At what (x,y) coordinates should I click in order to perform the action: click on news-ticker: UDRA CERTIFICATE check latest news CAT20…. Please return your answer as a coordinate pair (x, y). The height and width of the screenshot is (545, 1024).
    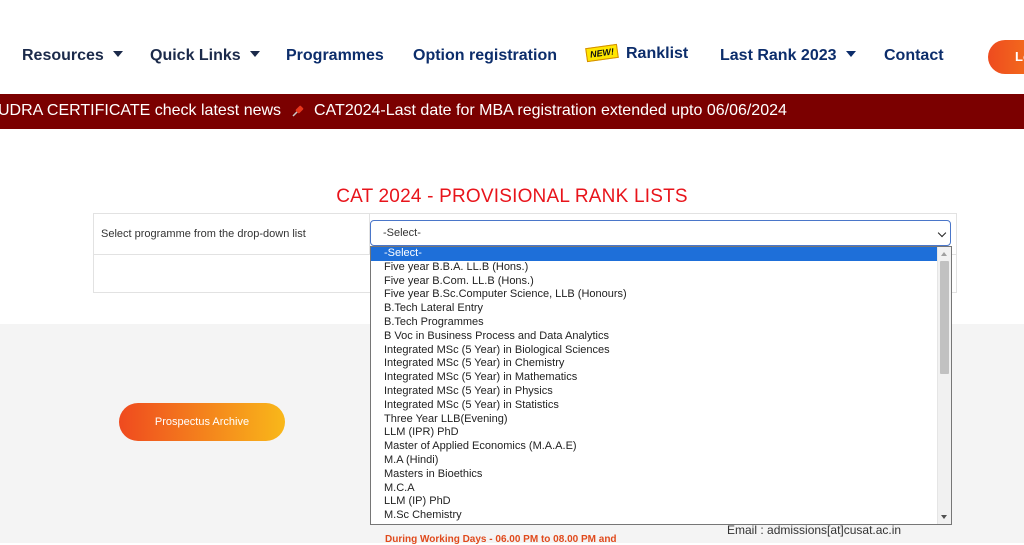
    Looking at the image, I should click on (512, 111).